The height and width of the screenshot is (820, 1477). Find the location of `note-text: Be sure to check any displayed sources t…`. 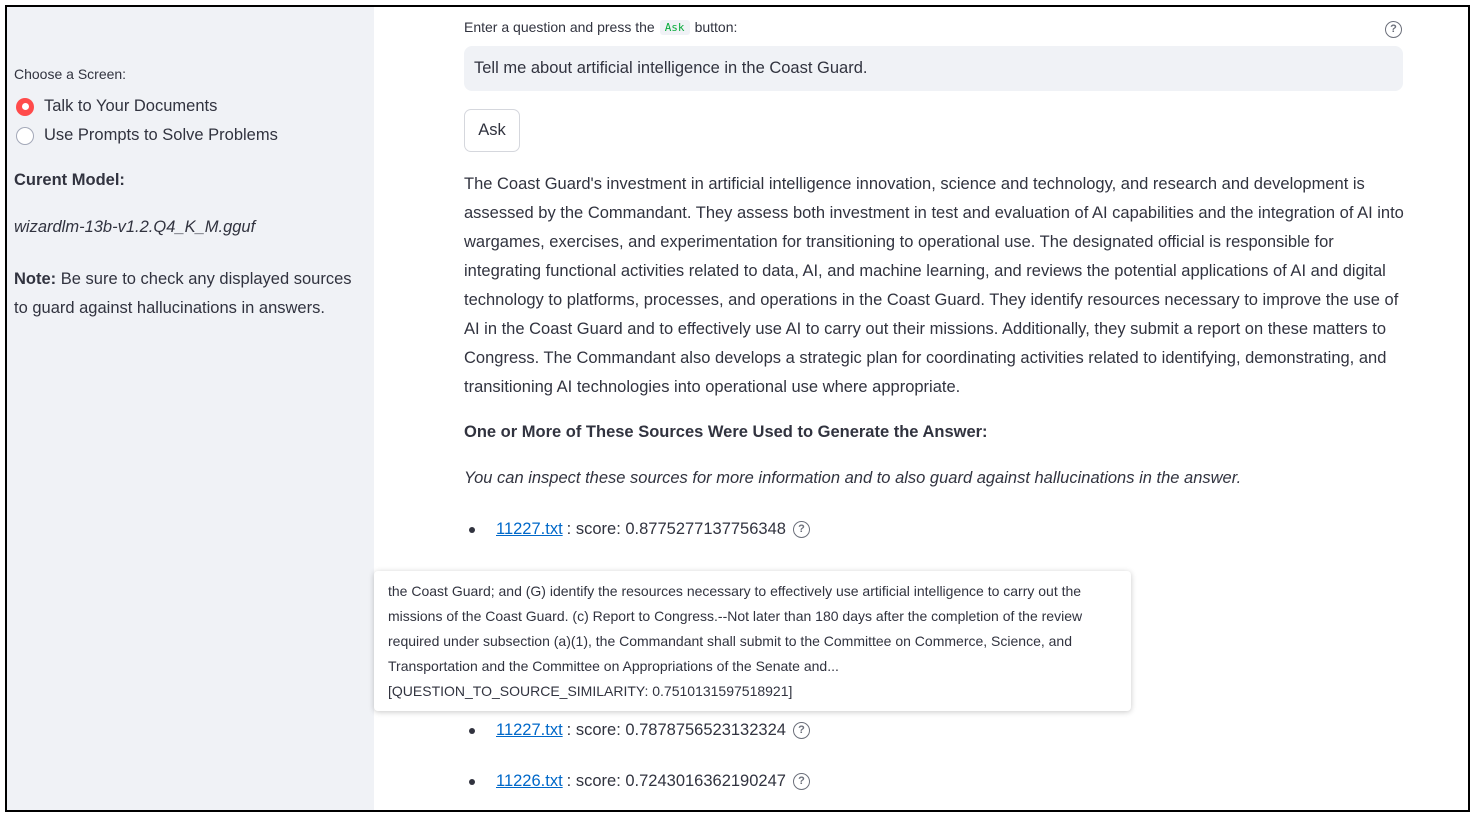

note-text: Be sure to check any displayed sources t… is located at coordinates (183, 293).